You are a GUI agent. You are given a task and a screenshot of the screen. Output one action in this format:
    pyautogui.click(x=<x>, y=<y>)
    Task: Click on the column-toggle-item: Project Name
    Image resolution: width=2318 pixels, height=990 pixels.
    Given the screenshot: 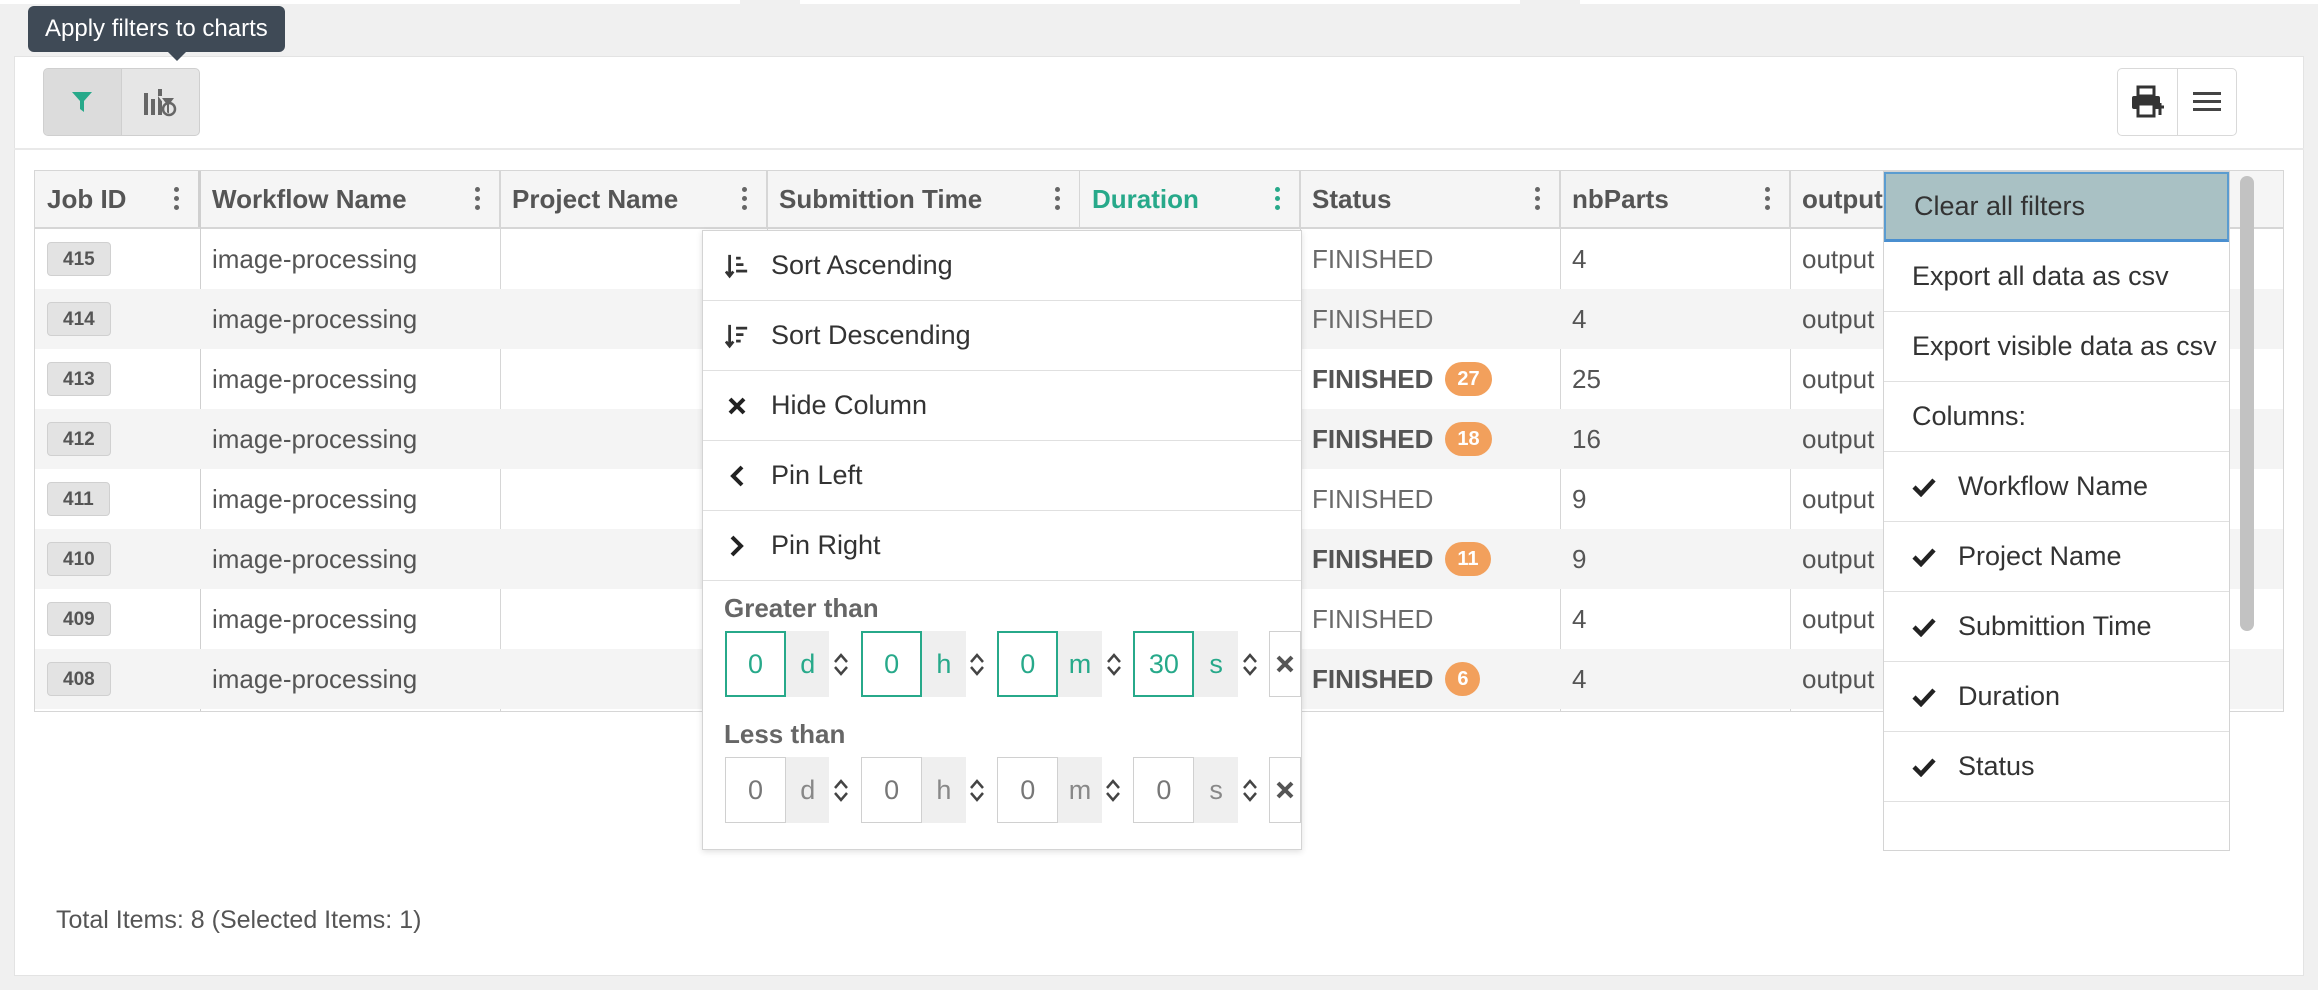 What is the action you would take?
    pyautogui.click(x=2056, y=557)
    